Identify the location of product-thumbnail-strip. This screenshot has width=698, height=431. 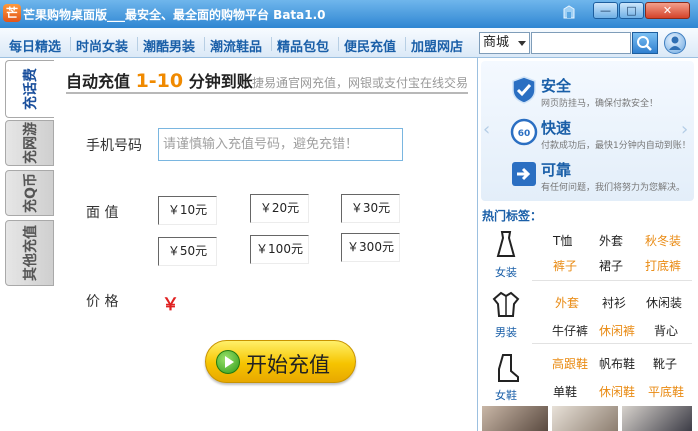
(588, 418).